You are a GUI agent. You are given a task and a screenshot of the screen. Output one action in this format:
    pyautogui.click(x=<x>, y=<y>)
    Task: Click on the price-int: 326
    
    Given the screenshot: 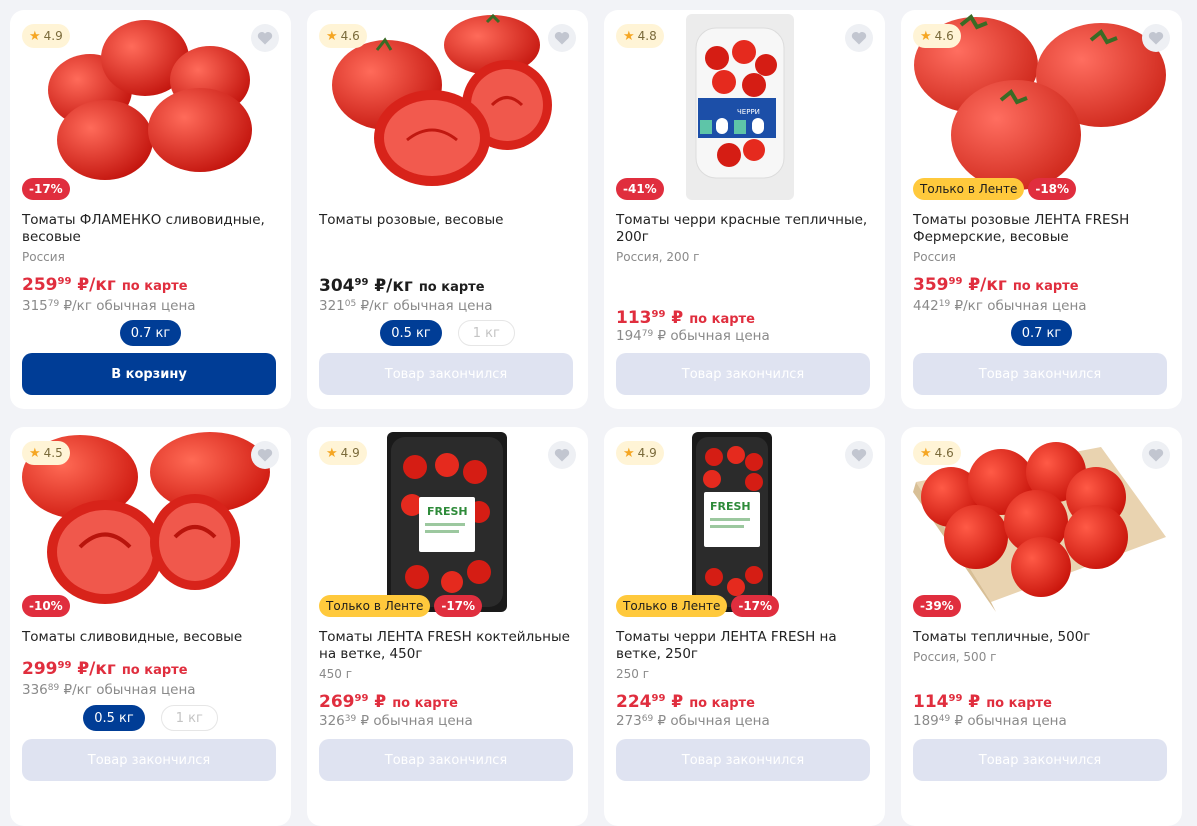 What is the action you would take?
    pyautogui.click(x=332, y=721)
    